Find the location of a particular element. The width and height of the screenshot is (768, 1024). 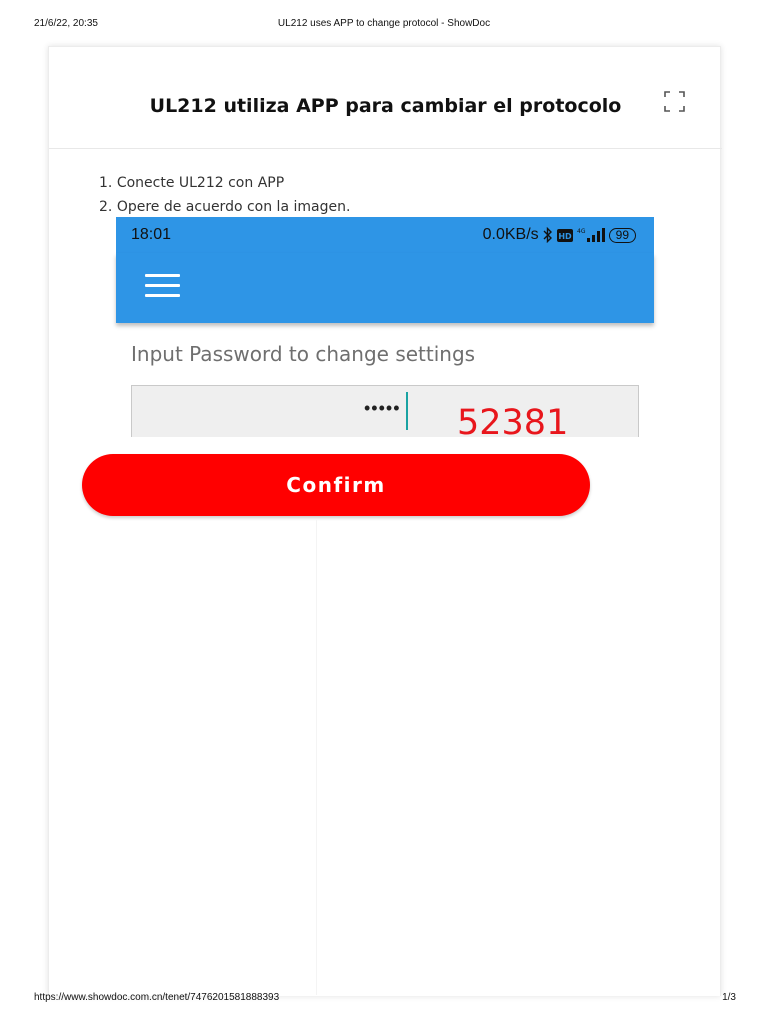

list-item: 2. Opere de acuerdo con la imagen. is located at coordinates (225, 207).